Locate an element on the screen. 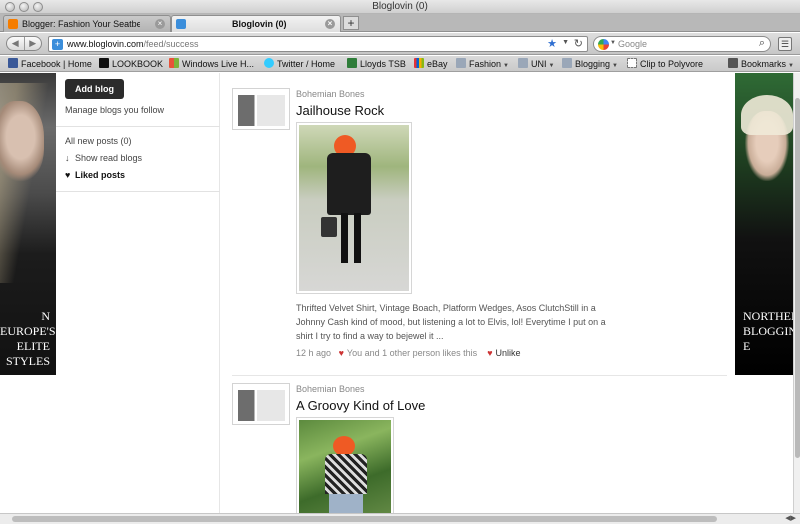 The width and height of the screenshot is (800, 524). bookmark-facebook: Facebook | Home is located at coordinates (50, 63).